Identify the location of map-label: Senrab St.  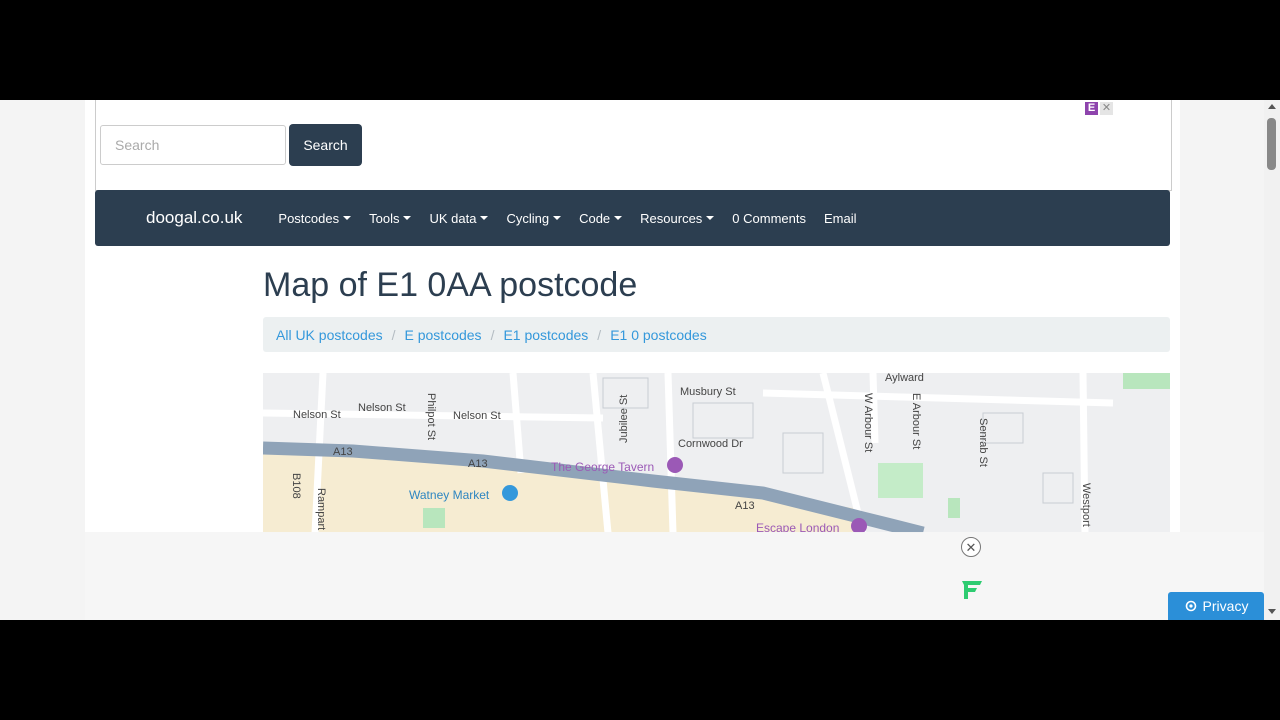
(983, 442).